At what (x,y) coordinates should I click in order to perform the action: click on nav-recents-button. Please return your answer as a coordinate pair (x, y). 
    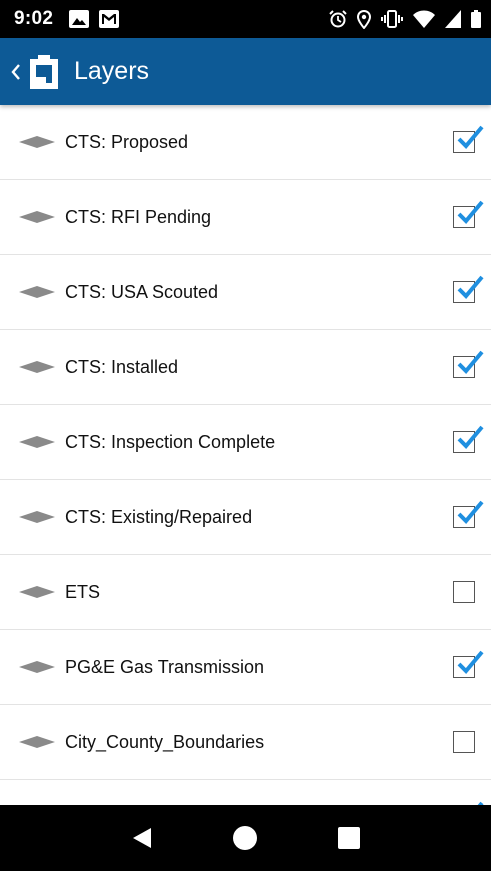
    Looking at the image, I should click on (349, 838).